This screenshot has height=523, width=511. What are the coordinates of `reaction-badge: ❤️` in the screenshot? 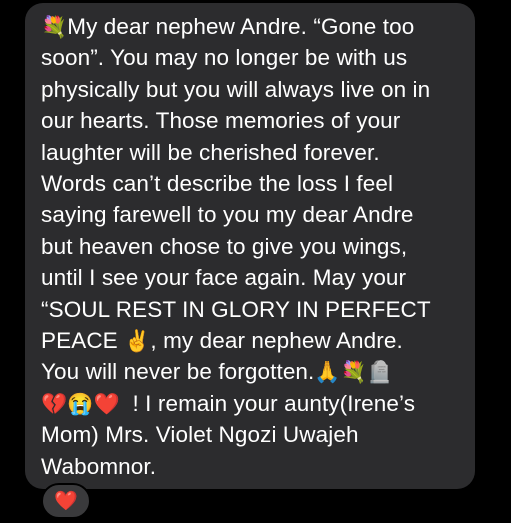 It's located at (66, 501).